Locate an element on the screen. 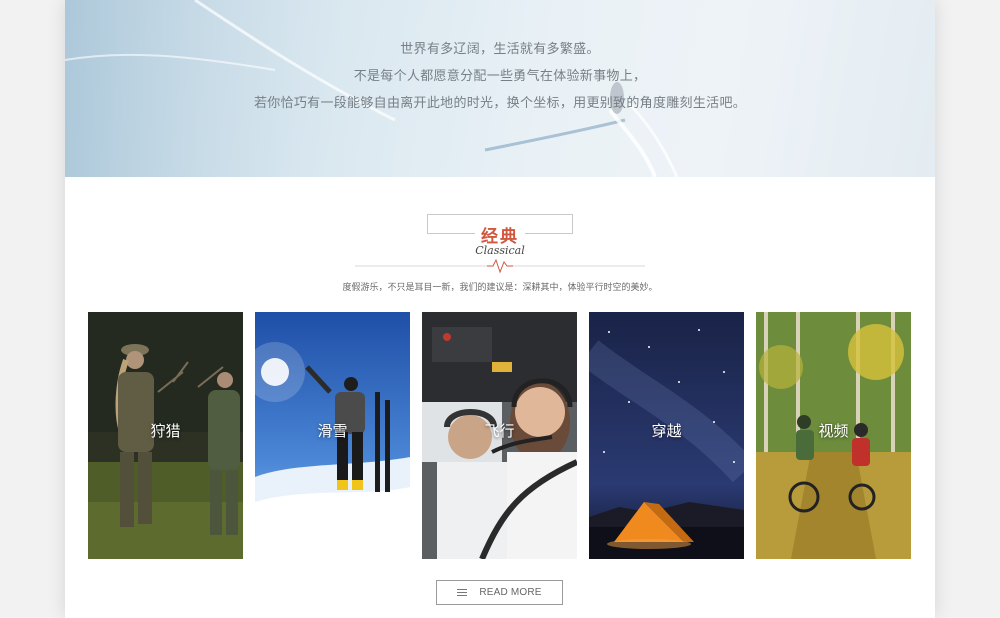 The width and height of the screenshot is (1000, 618). card-video: 视频 is located at coordinates (833, 435).